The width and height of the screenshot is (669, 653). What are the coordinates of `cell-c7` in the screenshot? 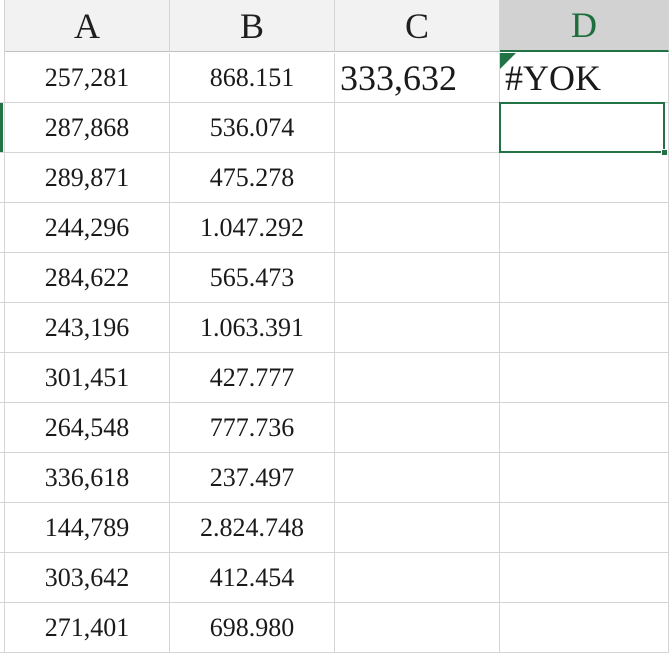 It's located at (417, 378).